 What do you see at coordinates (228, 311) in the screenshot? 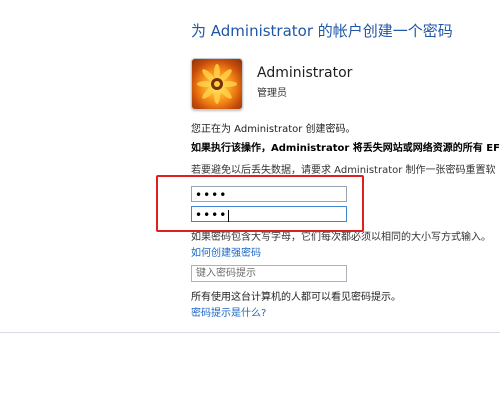
I see `what-is-hint-link: 密码提示是什么?` at bounding box center [228, 311].